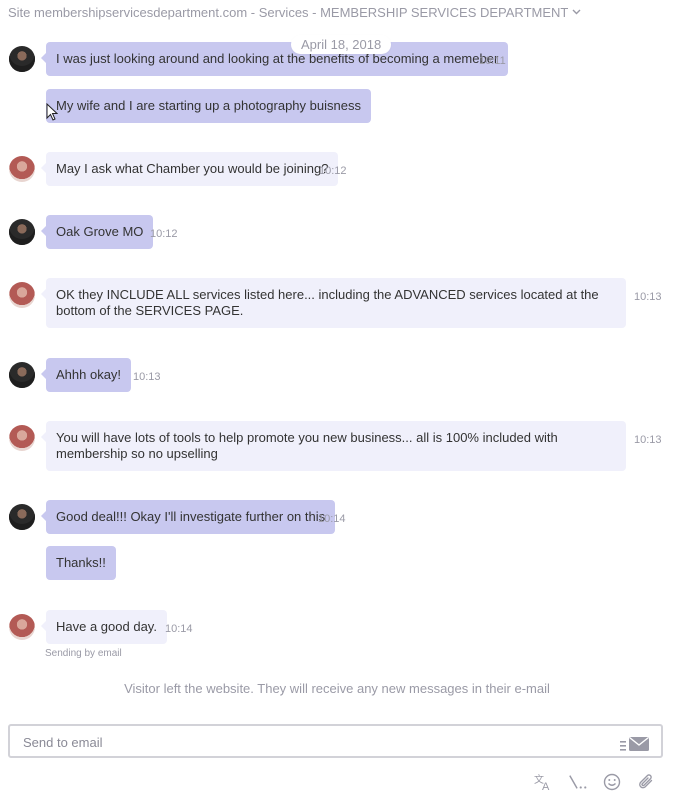  I want to click on message-bubble: Oak Grove MO, so click(97, 232).